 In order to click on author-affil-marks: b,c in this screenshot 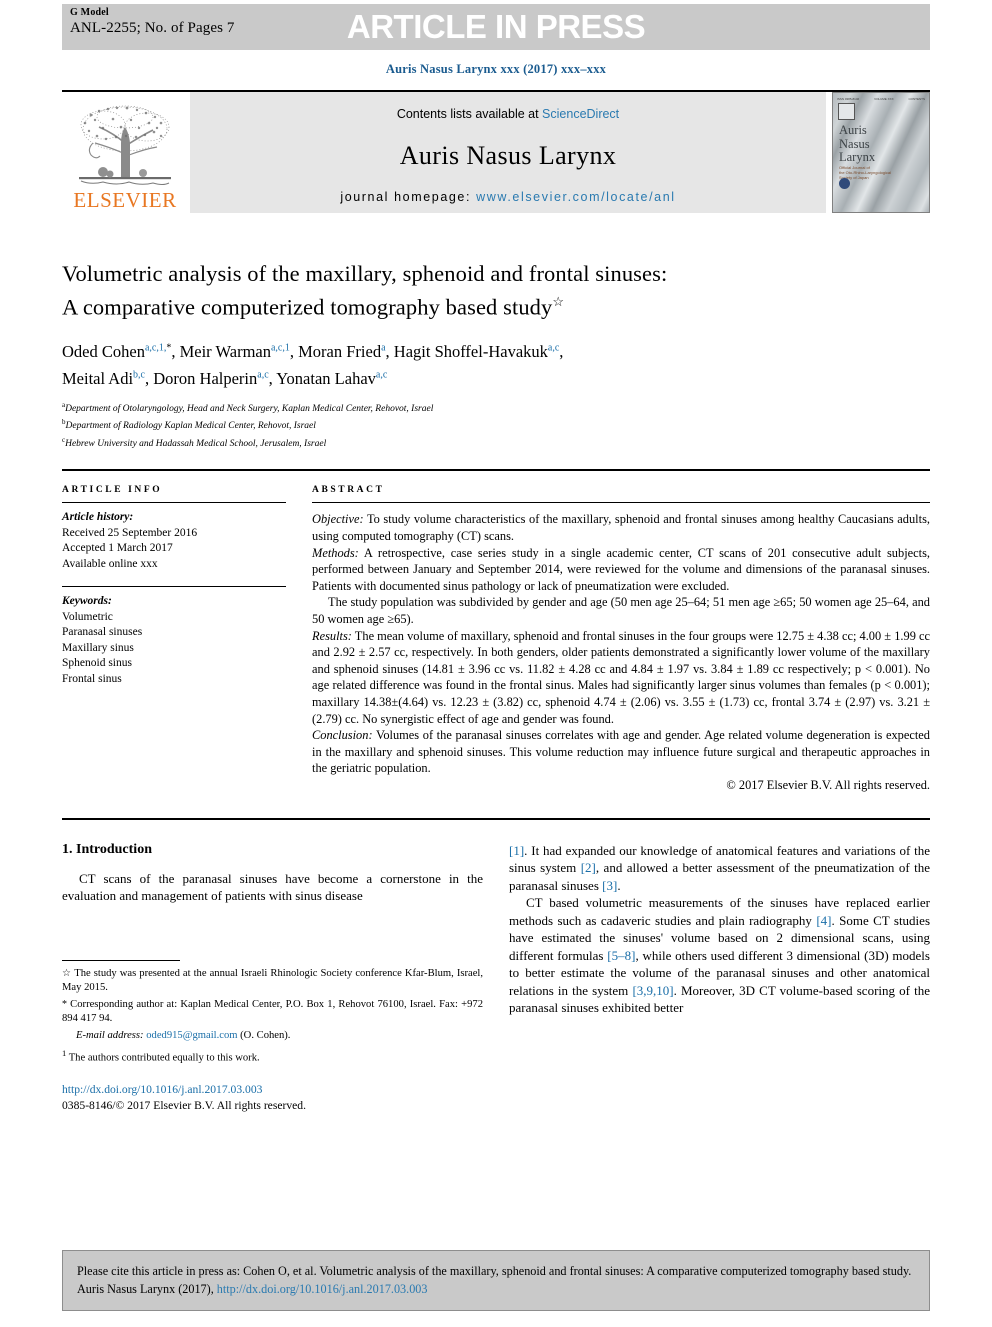, I will do `click(139, 374)`.